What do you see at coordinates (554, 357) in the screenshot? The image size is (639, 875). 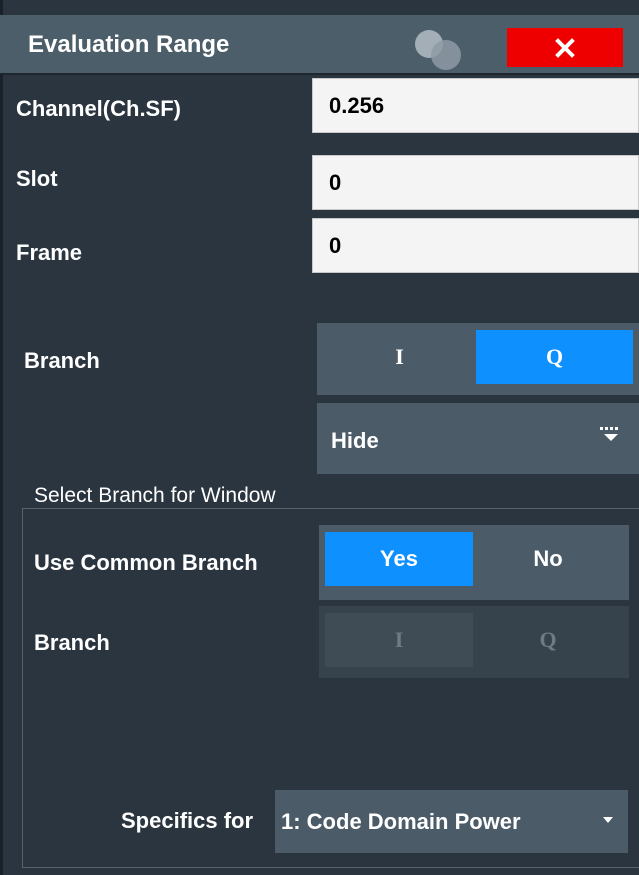 I see `branch-q-button: Q` at bounding box center [554, 357].